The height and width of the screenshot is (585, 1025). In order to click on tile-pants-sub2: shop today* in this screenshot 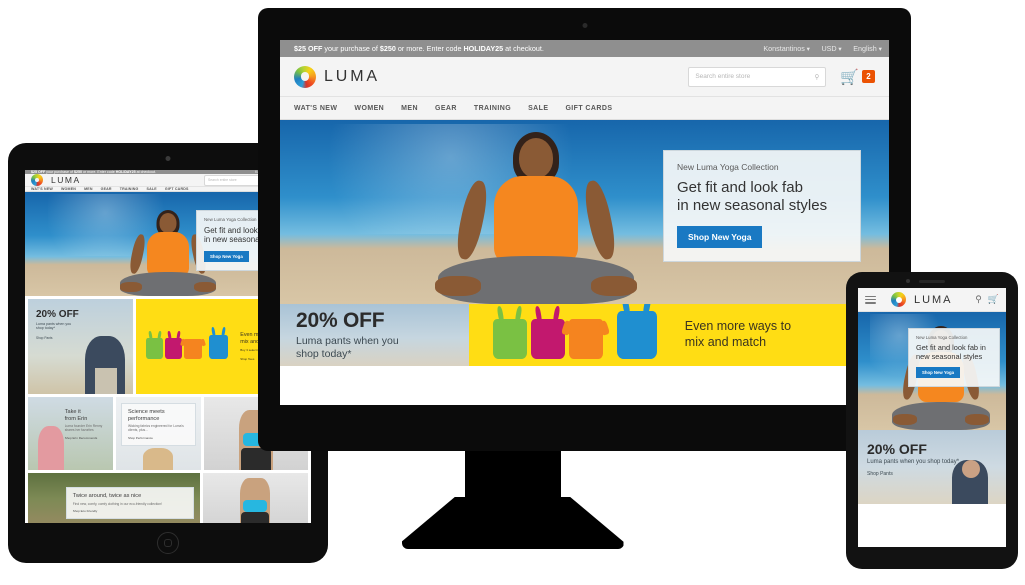, I will do `click(45, 328)`.